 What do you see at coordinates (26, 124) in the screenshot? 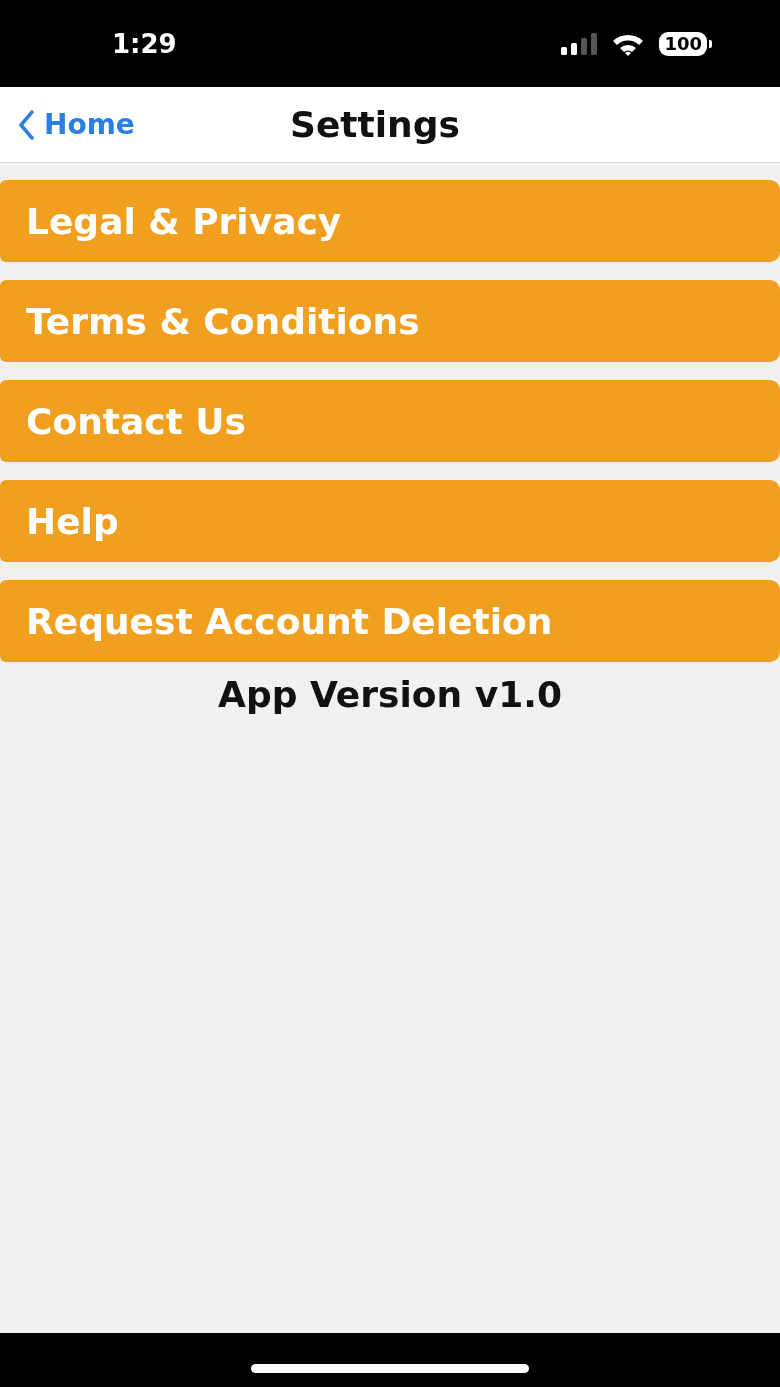
I see `back-chevron-icon` at bounding box center [26, 124].